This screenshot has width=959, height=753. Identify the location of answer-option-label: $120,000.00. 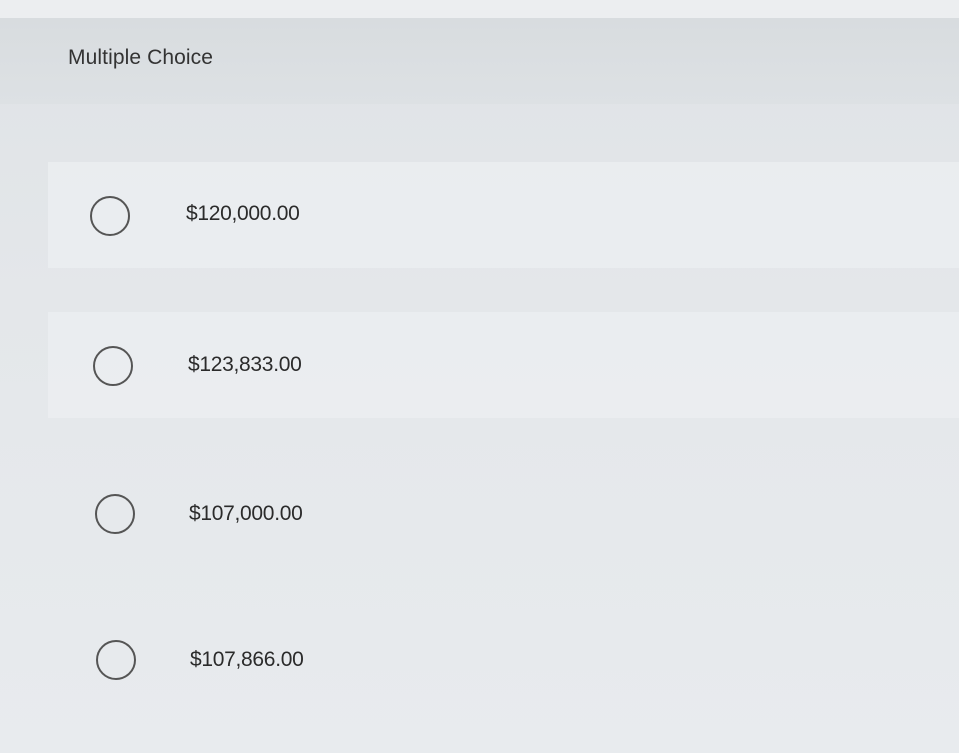
(243, 213).